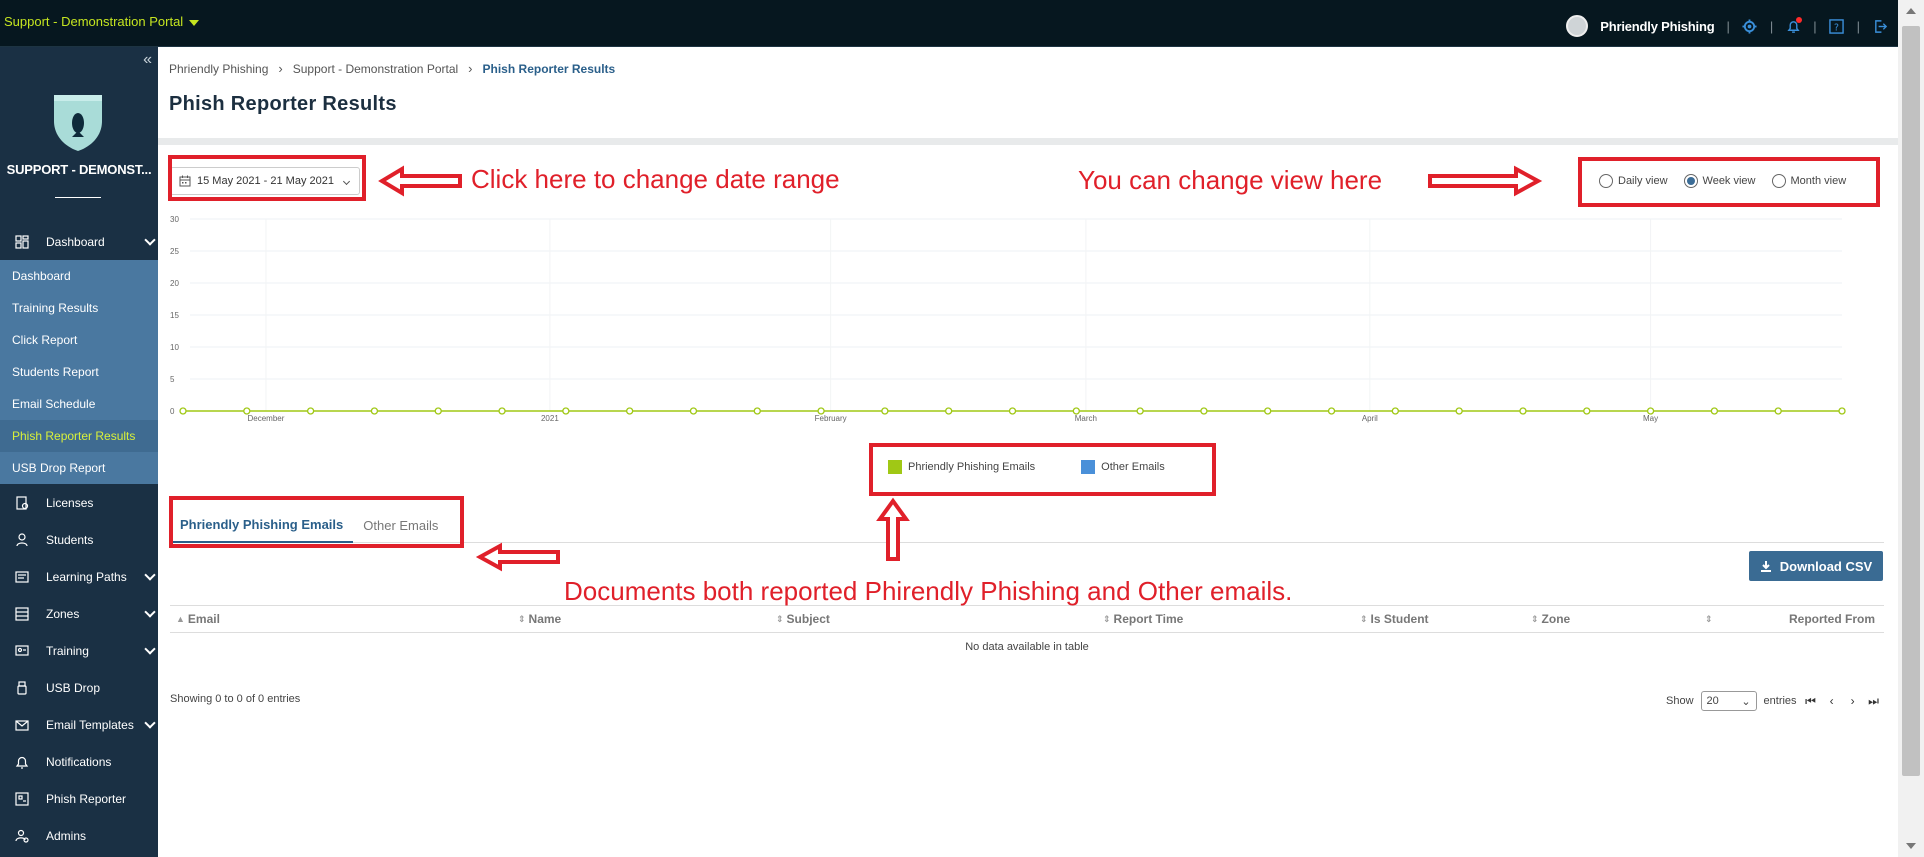 The width and height of the screenshot is (1924, 857). I want to click on legend-label: Other Emails, so click(1133, 467).